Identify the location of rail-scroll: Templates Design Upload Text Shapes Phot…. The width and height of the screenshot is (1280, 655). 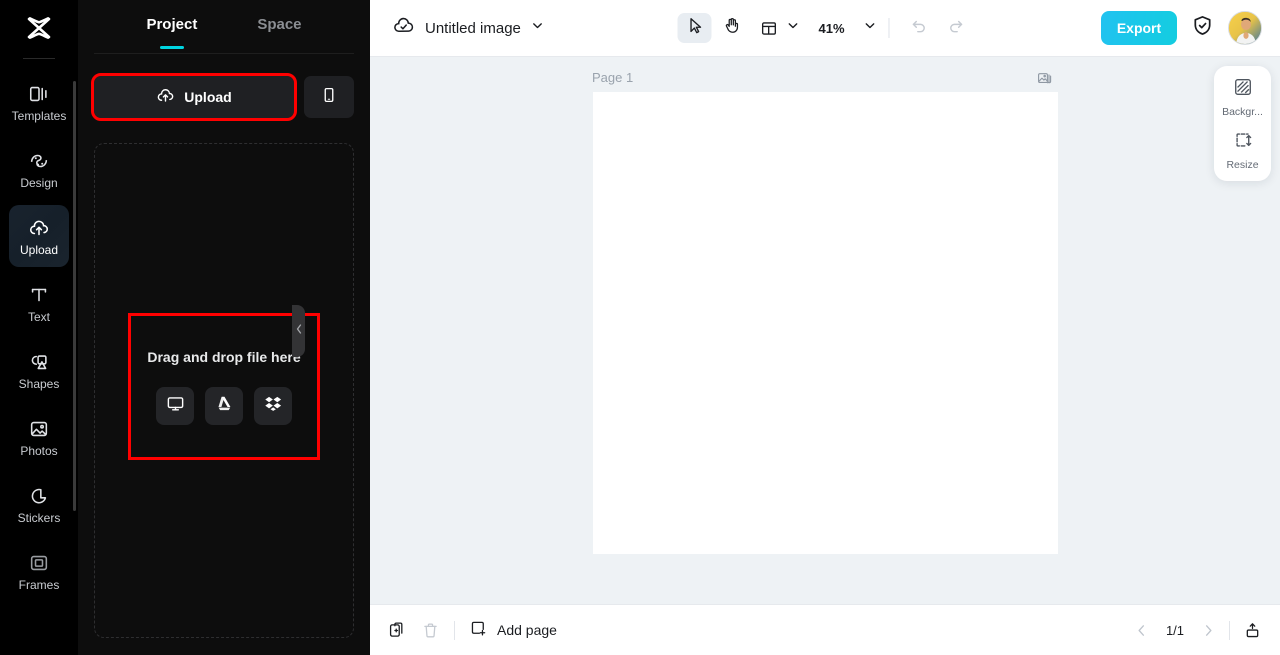
(39, 361).